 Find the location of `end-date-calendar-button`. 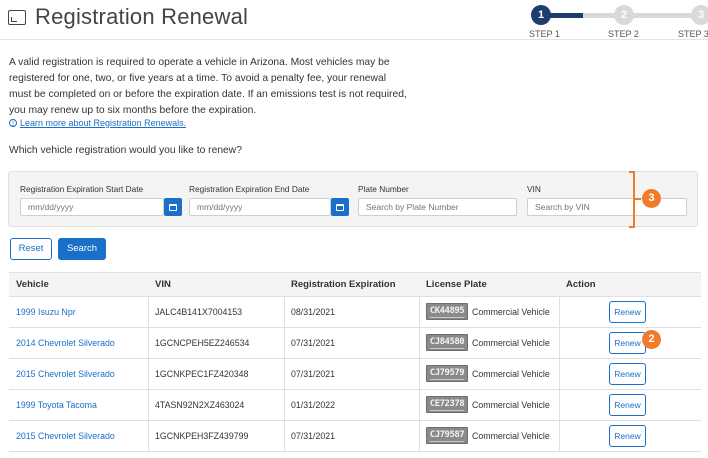

end-date-calendar-button is located at coordinates (340, 207).